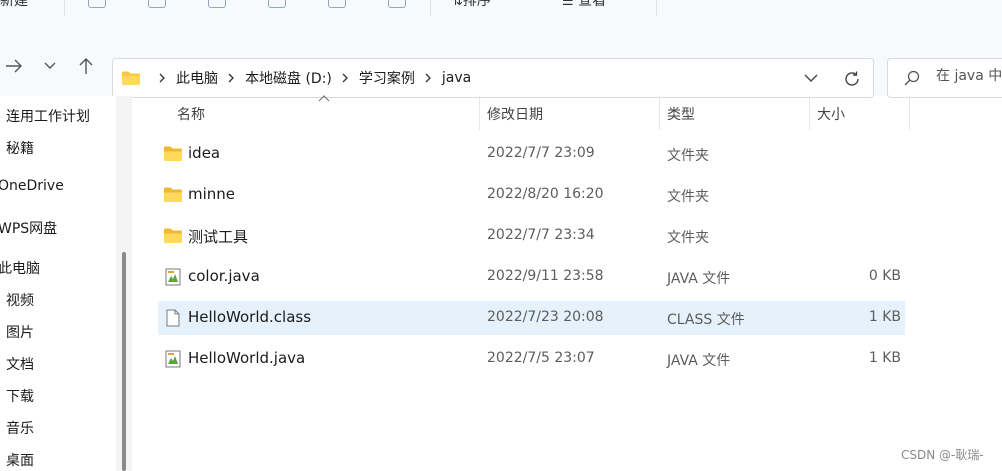 Image resolution: width=1002 pixels, height=471 pixels. What do you see at coordinates (568, 4) in the screenshot?
I see `view-icon: ☰` at bounding box center [568, 4].